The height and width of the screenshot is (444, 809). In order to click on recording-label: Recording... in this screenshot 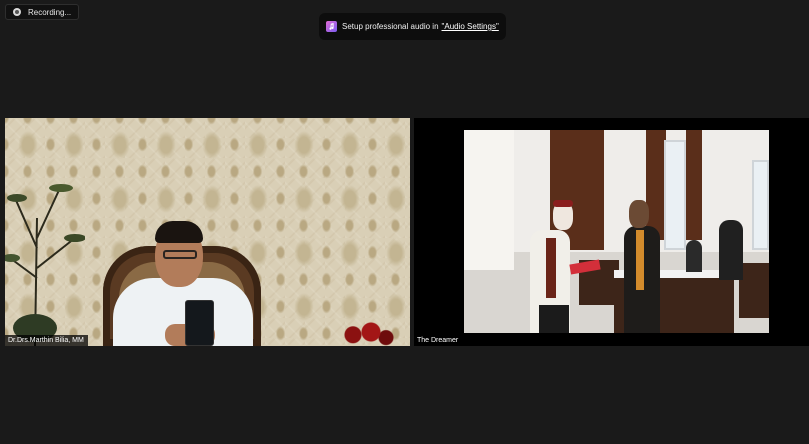, I will do `click(50, 12)`.